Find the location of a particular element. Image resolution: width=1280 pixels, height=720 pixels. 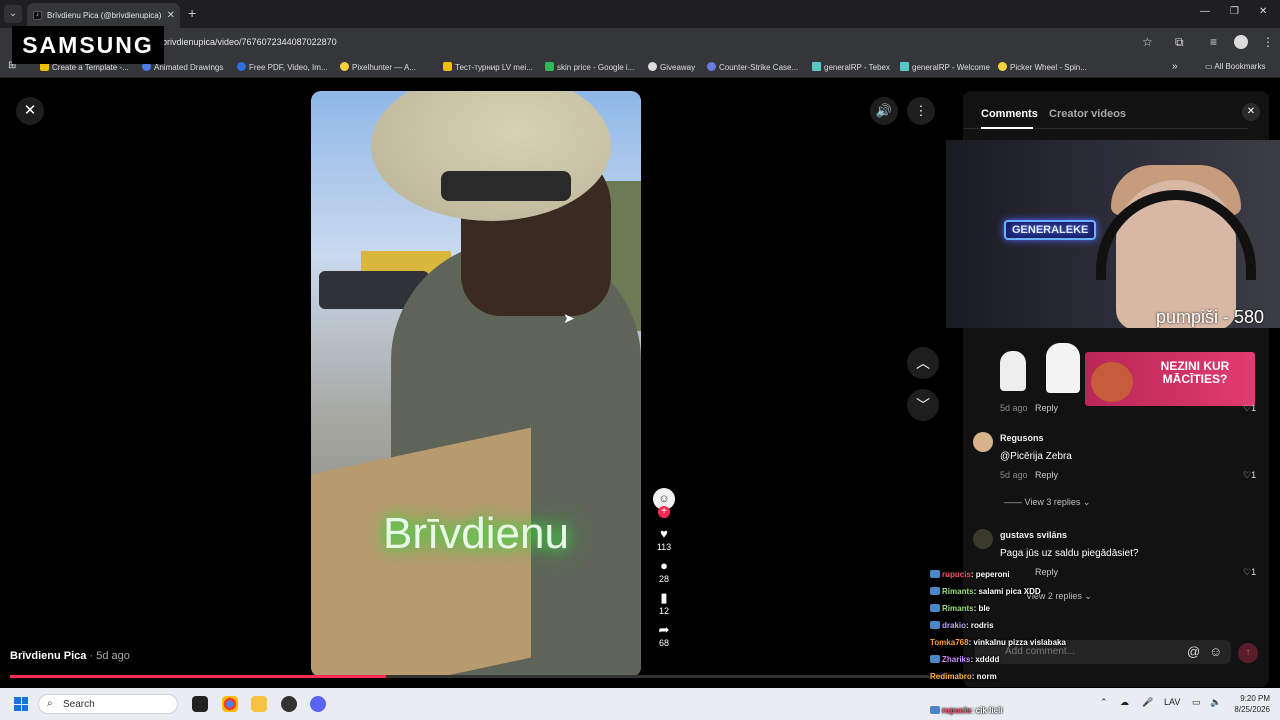

video-author: Brīvdienu Pica · 5d ago is located at coordinates (70, 656).